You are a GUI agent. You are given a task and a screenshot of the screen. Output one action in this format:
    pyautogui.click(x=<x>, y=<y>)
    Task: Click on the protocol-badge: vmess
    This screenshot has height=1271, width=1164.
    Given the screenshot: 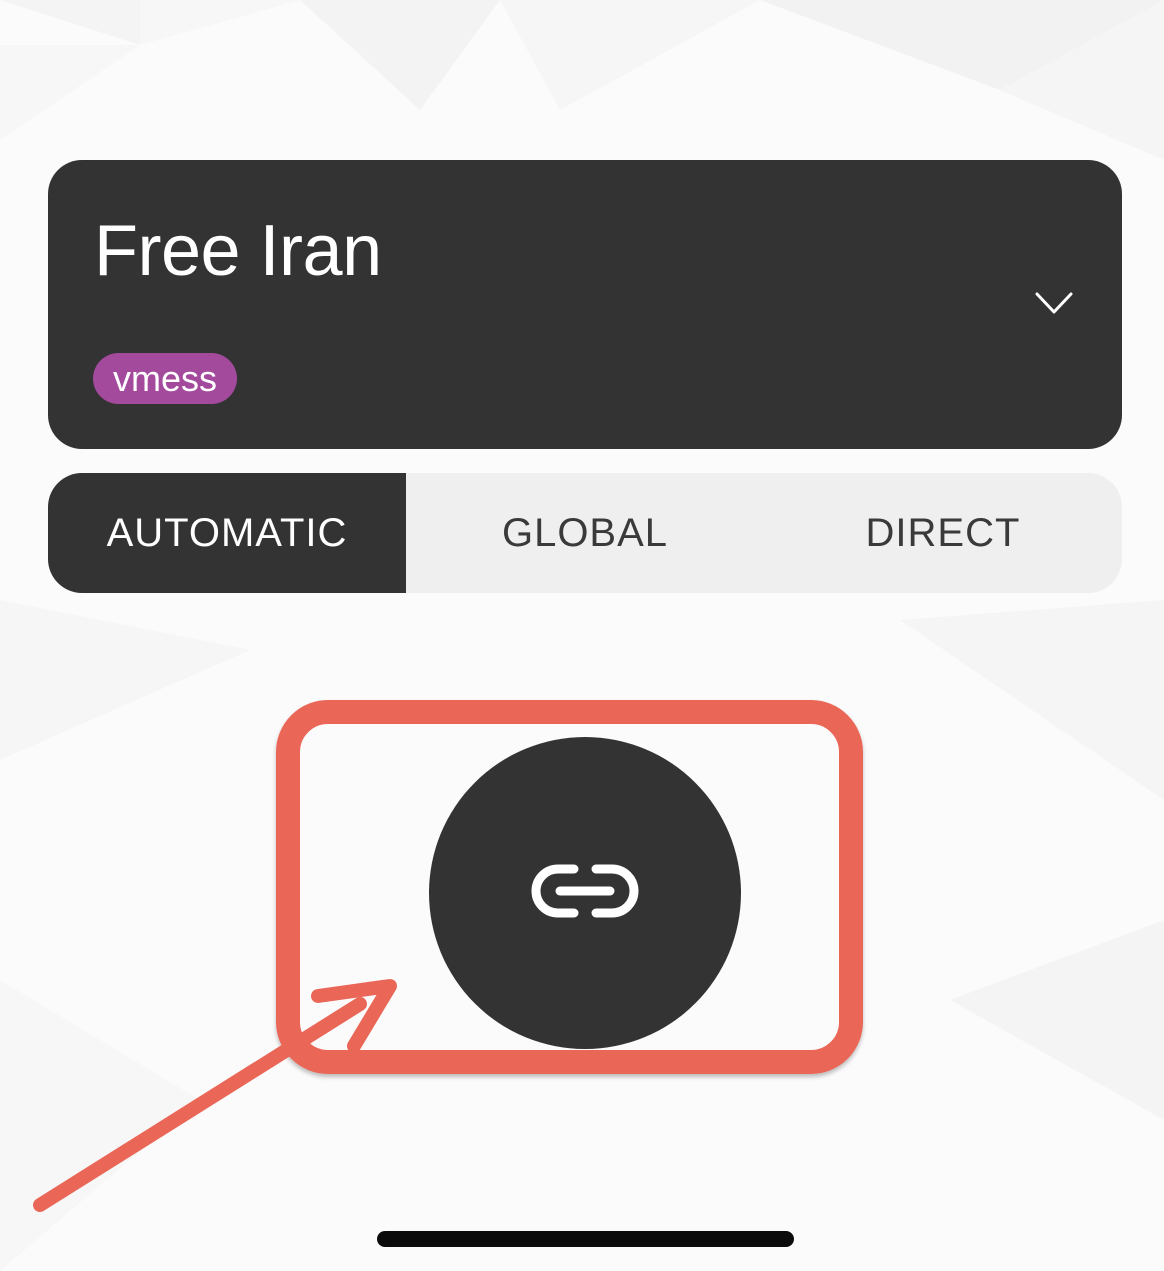 What is the action you would take?
    pyautogui.click(x=165, y=378)
    